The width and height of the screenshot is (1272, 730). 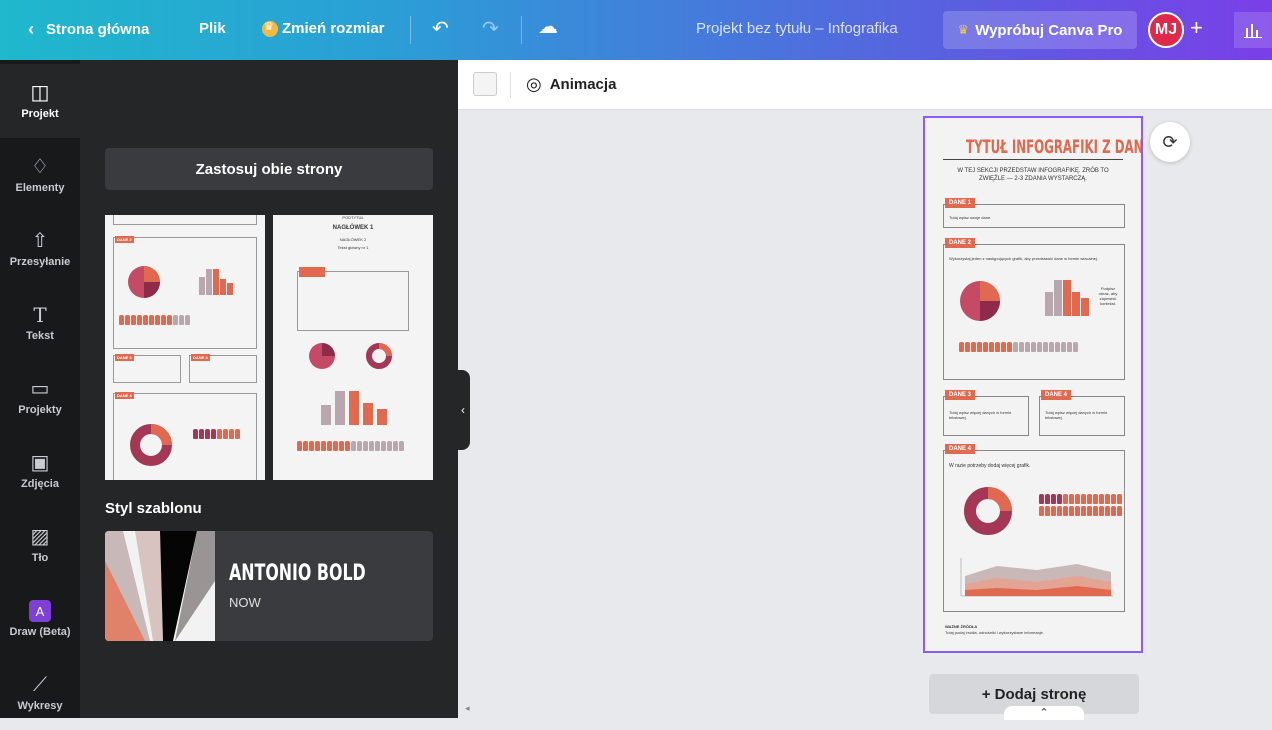 I want to click on section-text: Tutaj wpisz swoje dane., so click(x=970, y=217).